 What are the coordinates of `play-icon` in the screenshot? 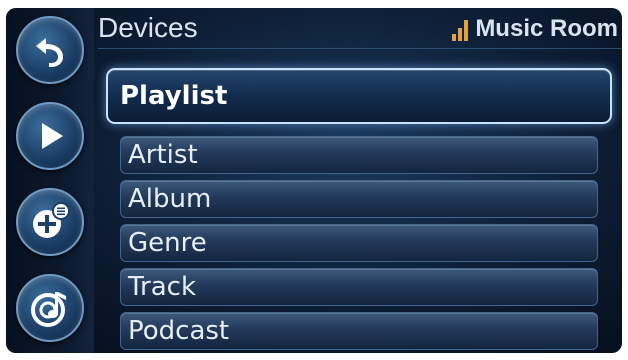 It's located at (52, 136).